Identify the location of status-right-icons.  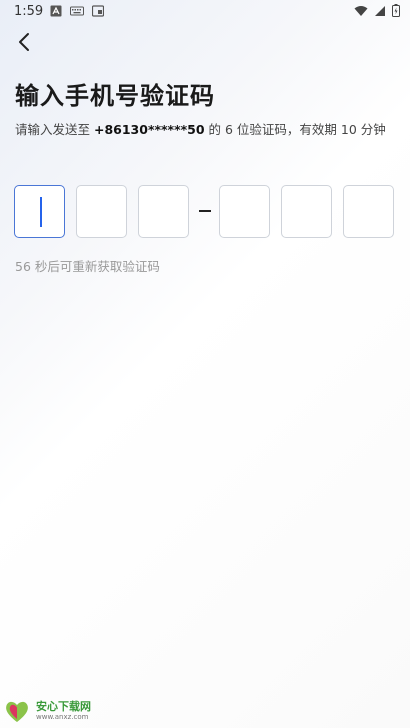
(377, 10).